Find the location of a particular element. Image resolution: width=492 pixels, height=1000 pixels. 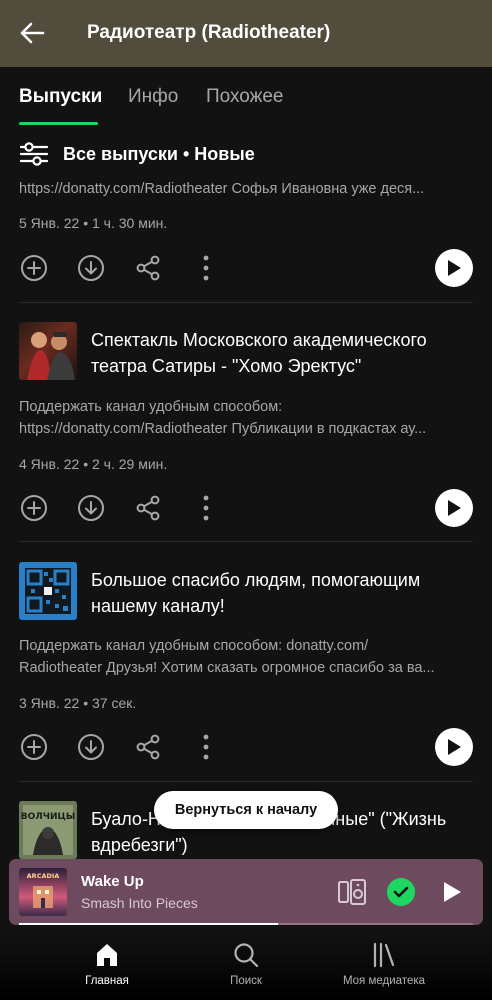

library-icon is located at coordinates (384, 955).